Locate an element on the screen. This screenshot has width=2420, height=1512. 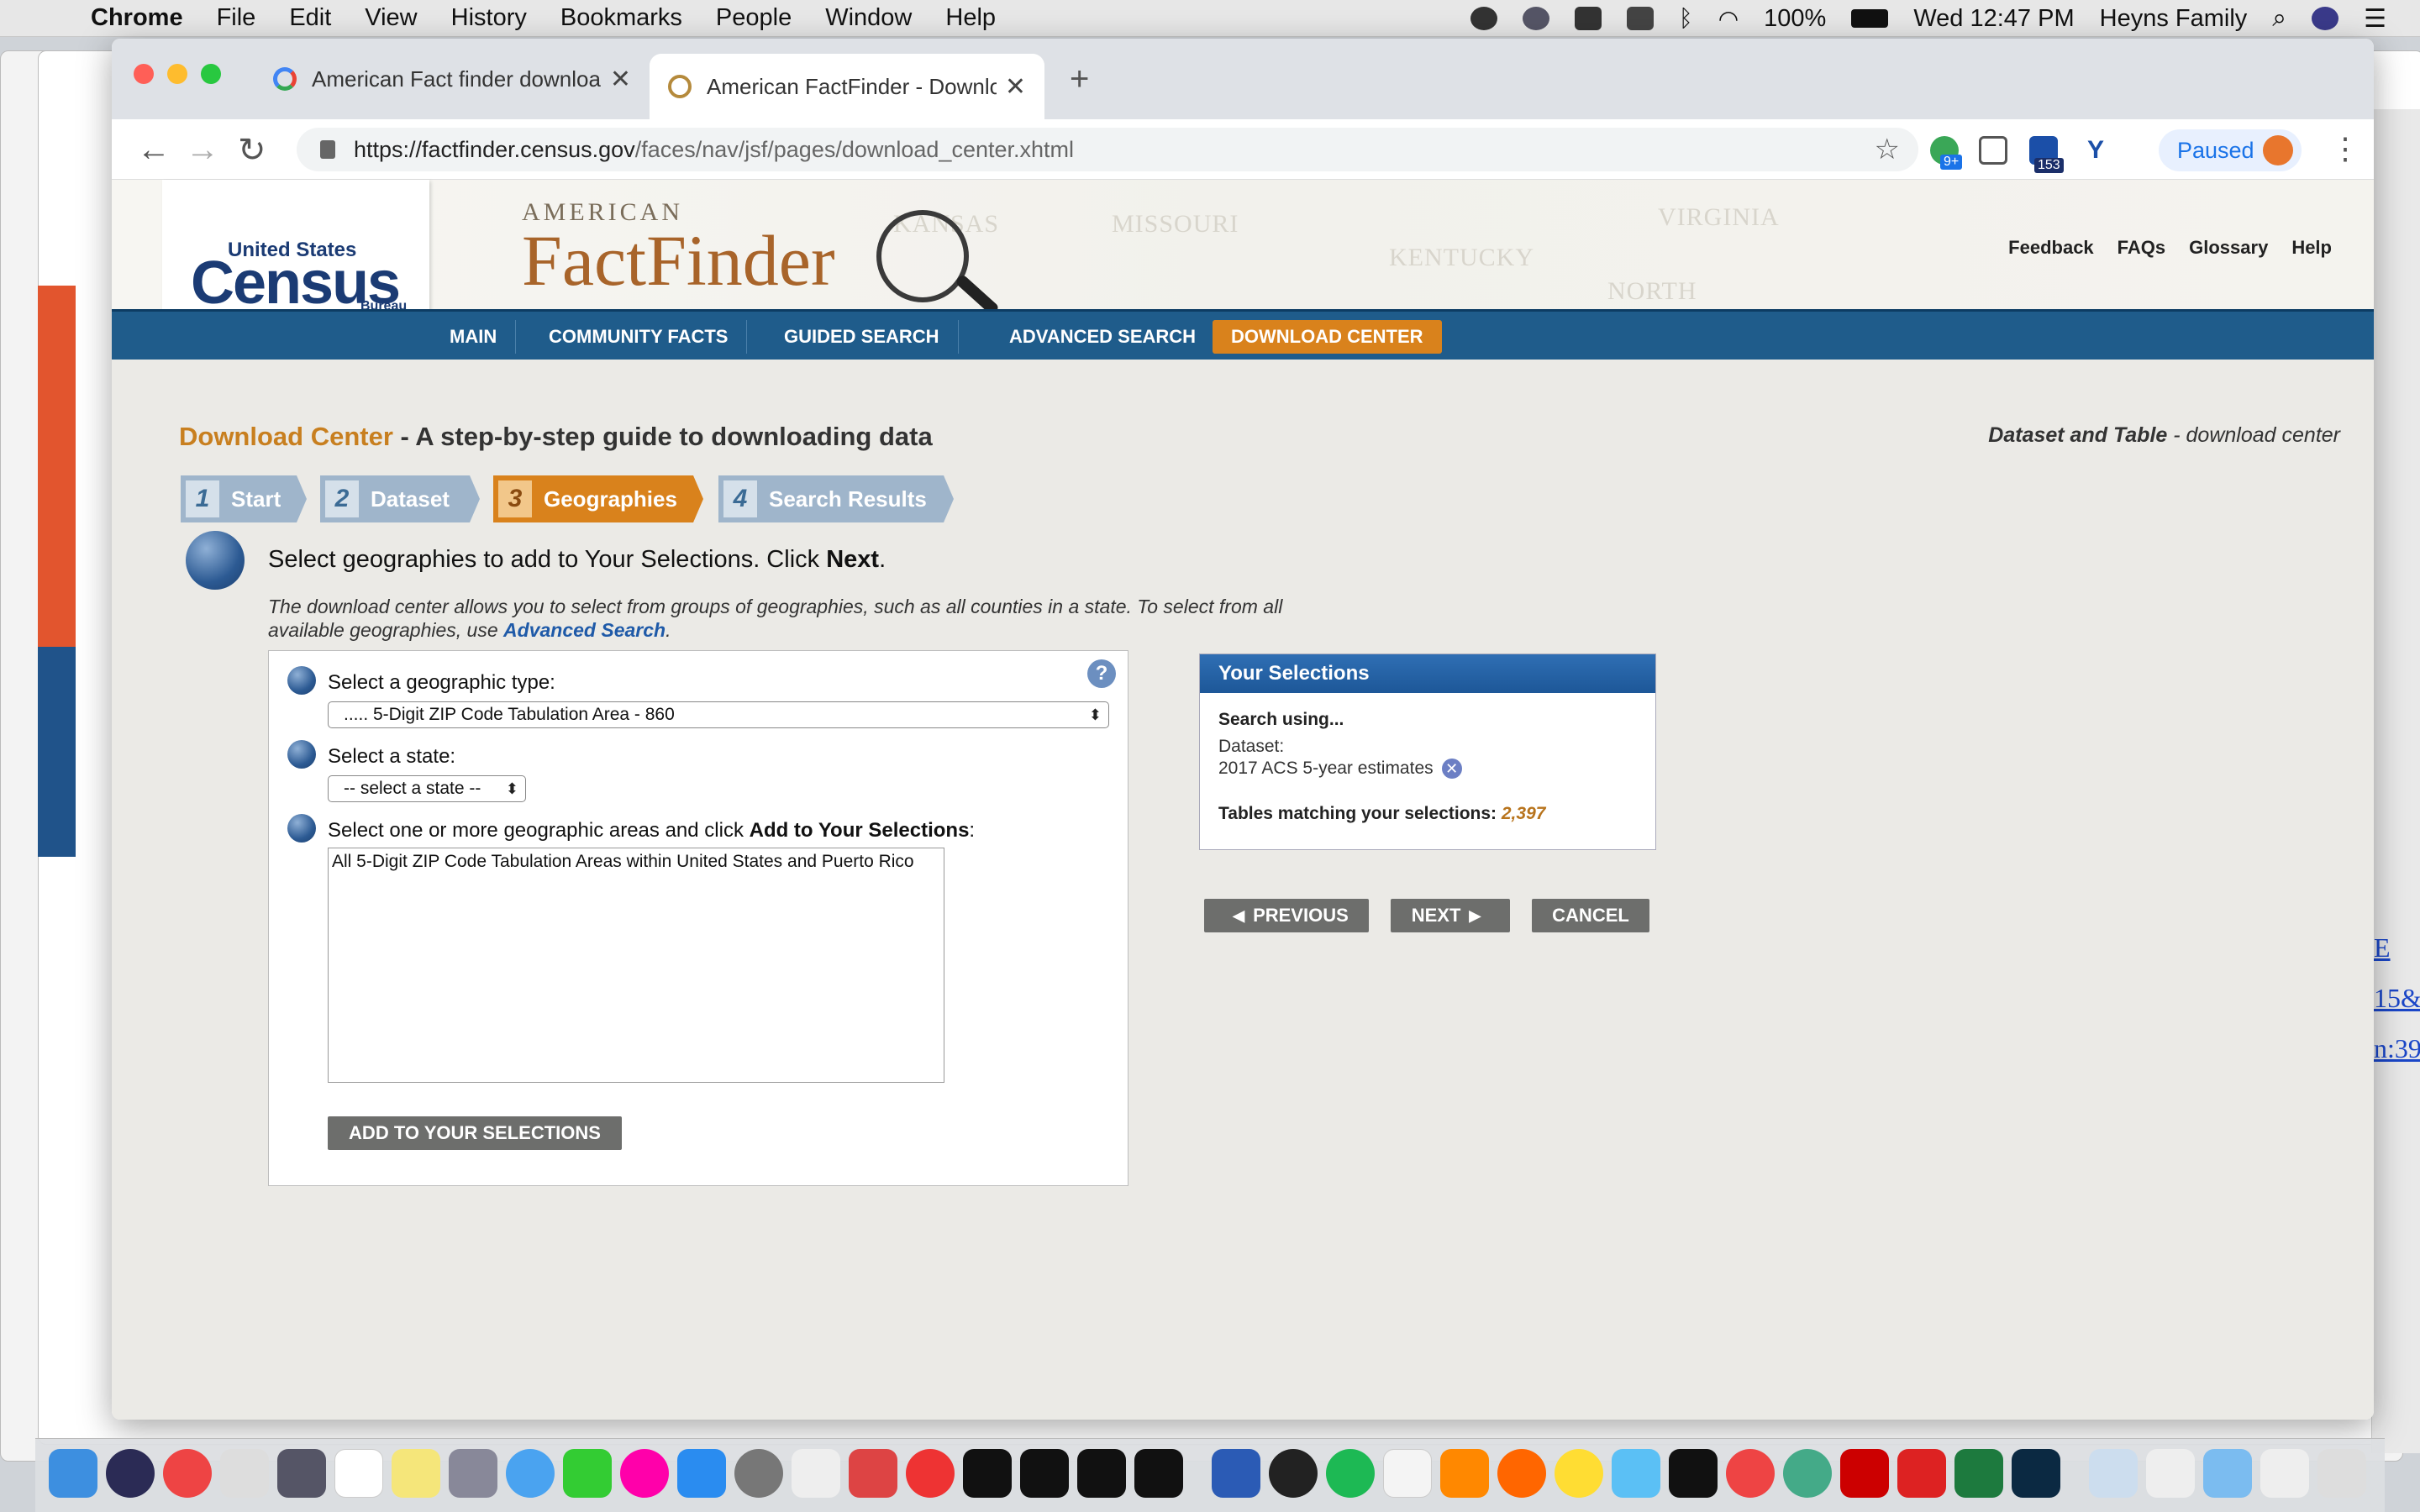
advanced-search-link: Advanced Search is located at coordinates (584, 630).